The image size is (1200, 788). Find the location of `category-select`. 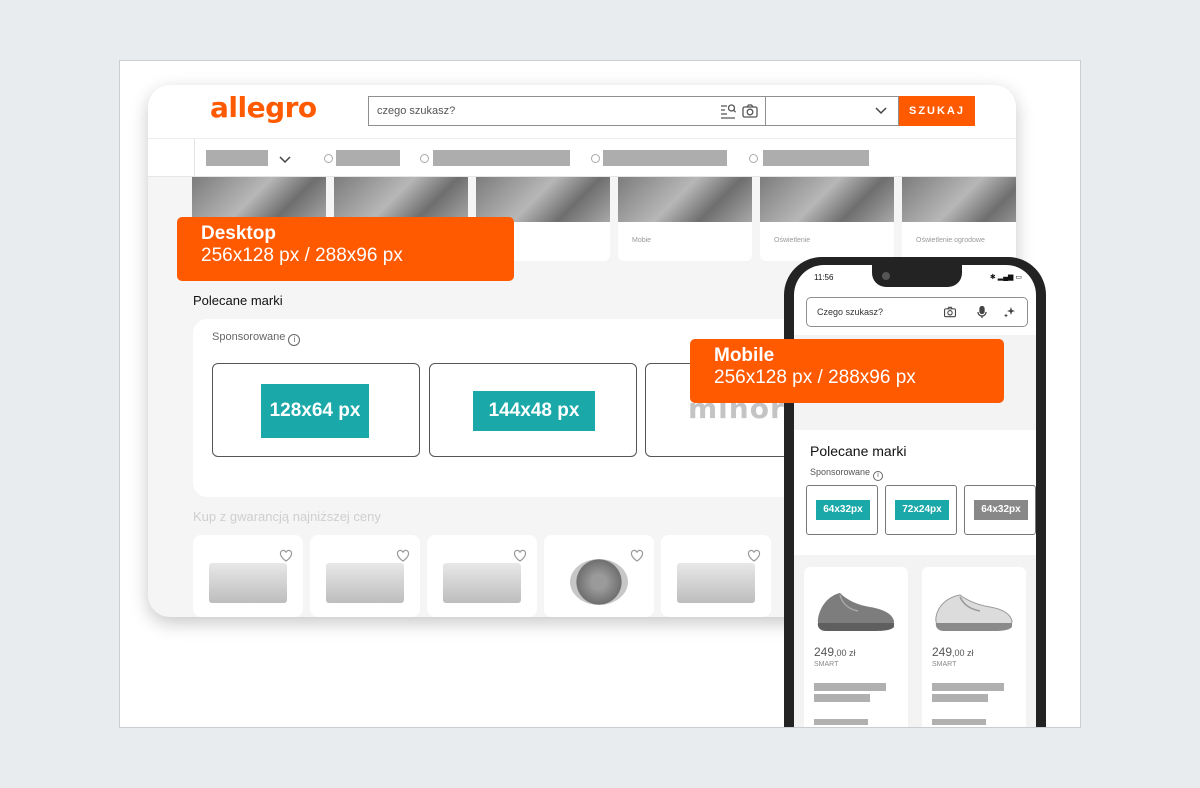

category-select is located at coordinates (832, 111).